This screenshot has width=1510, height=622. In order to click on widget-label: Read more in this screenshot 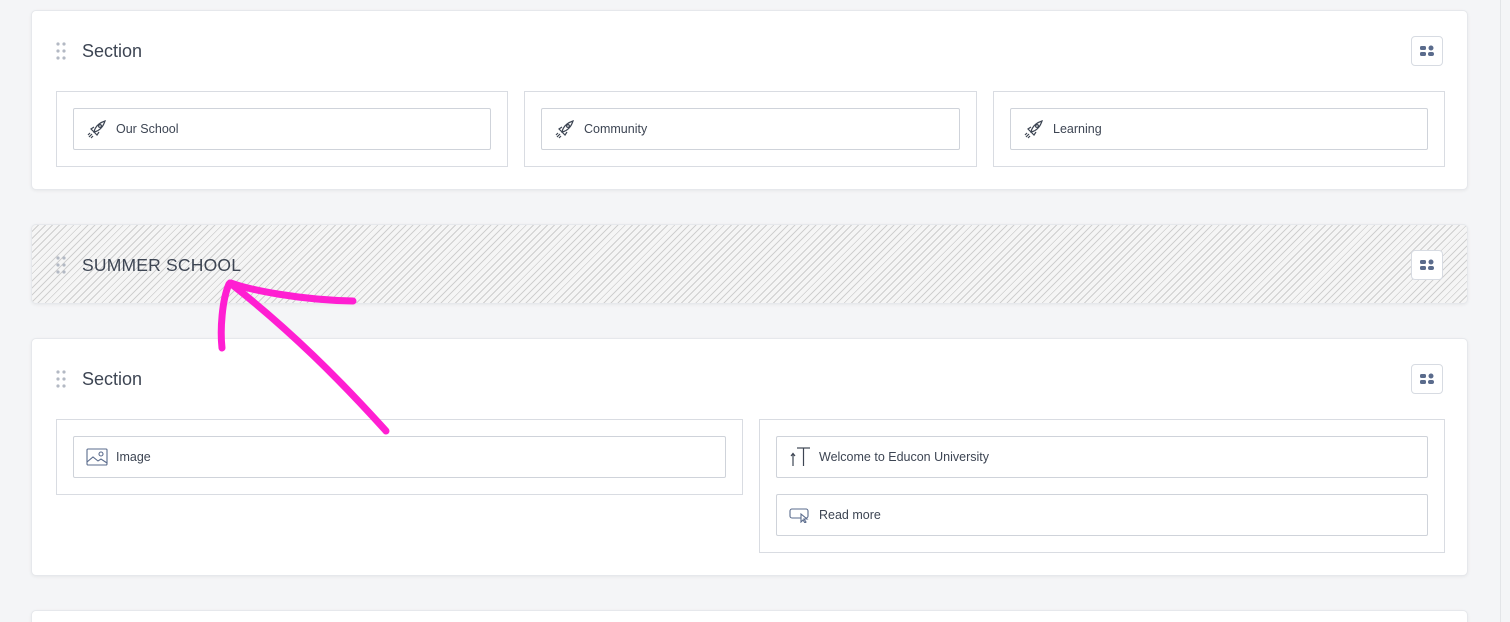, I will do `click(850, 515)`.